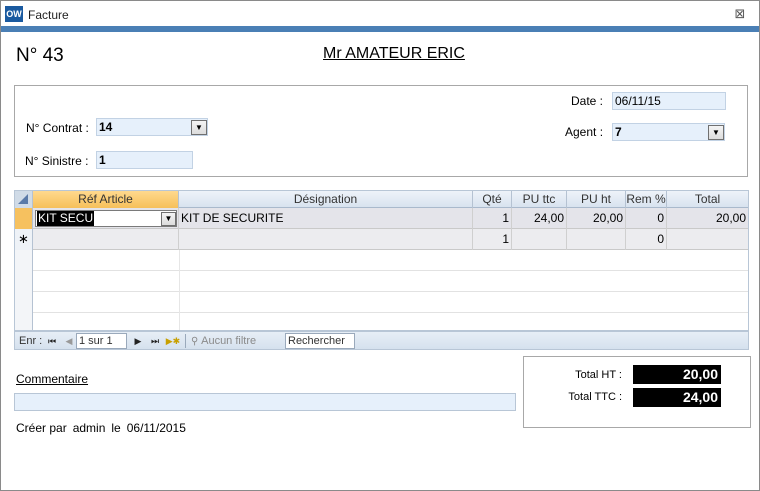 Image resolution: width=760 pixels, height=491 pixels. Describe the element at coordinates (380, 13) in the screenshot. I see `title-bar: OW Facture ⊠` at that location.